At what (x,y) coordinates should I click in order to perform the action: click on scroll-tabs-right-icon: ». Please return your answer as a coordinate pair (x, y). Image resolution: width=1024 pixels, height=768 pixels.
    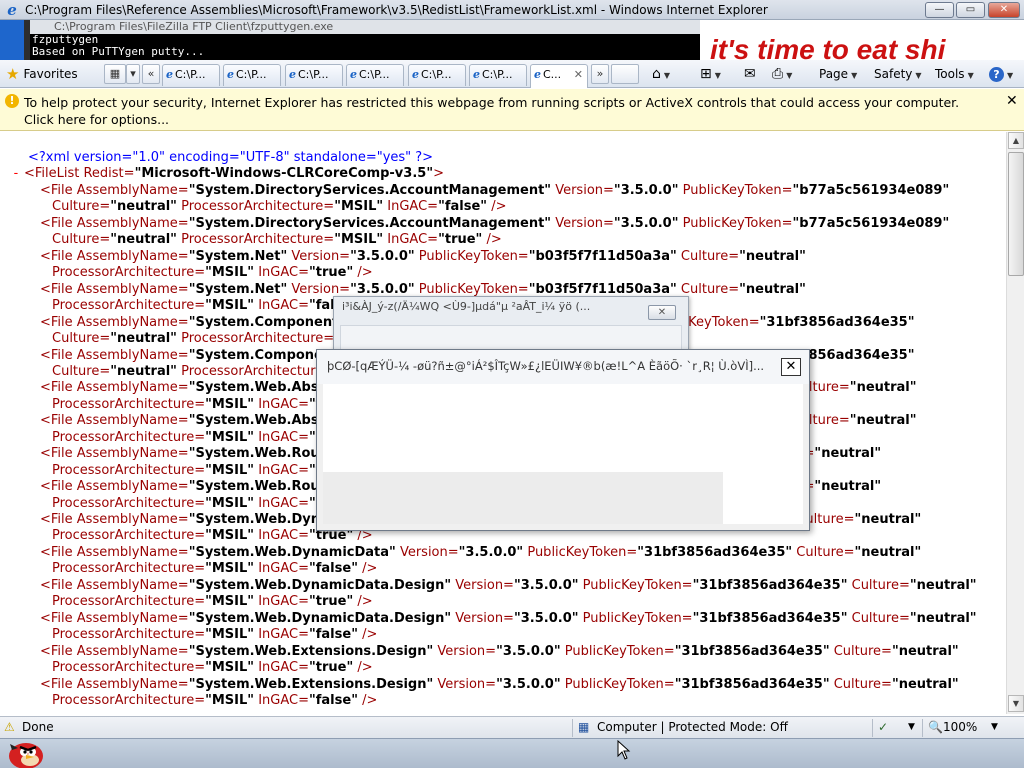
    Looking at the image, I should click on (600, 74).